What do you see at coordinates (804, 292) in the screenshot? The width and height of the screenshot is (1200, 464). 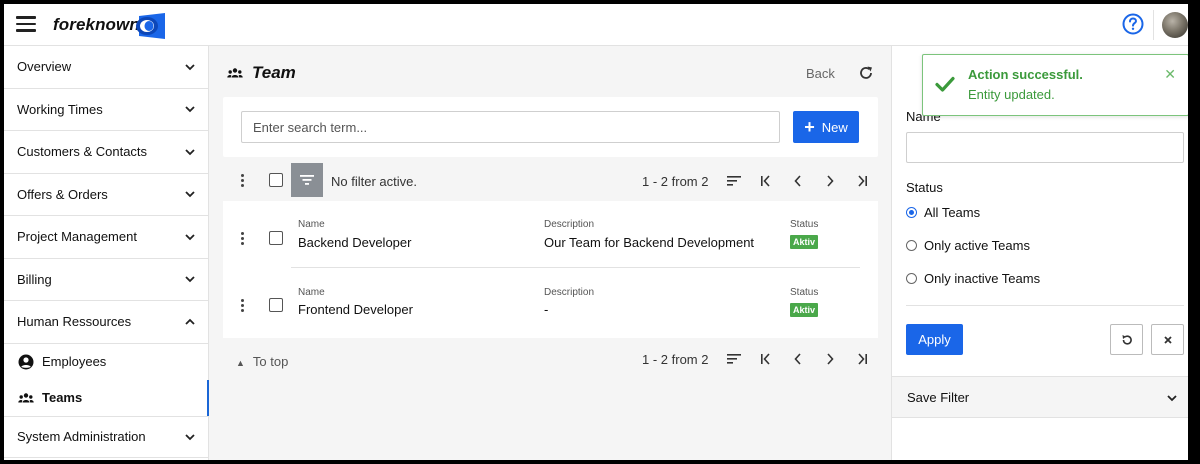 I see `column-label-status: Status` at bounding box center [804, 292].